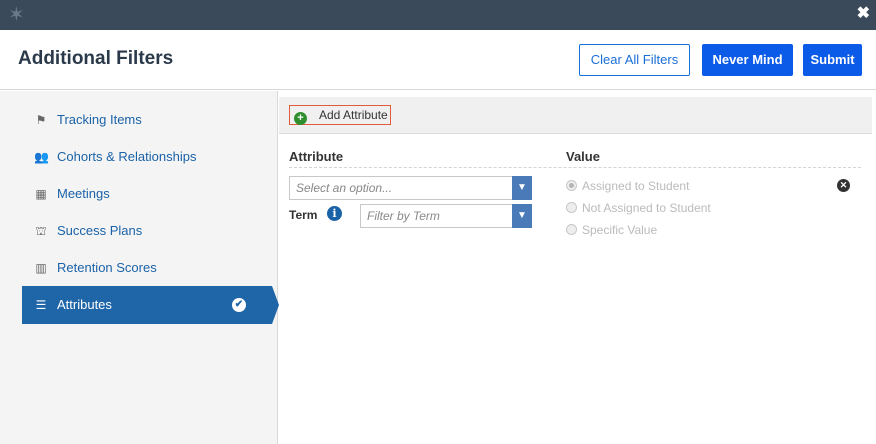 This screenshot has width=876, height=444. Describe the element at coordinates (41, 231) in the screenshot. I see `sitemap-icon: ⛫` at that location.